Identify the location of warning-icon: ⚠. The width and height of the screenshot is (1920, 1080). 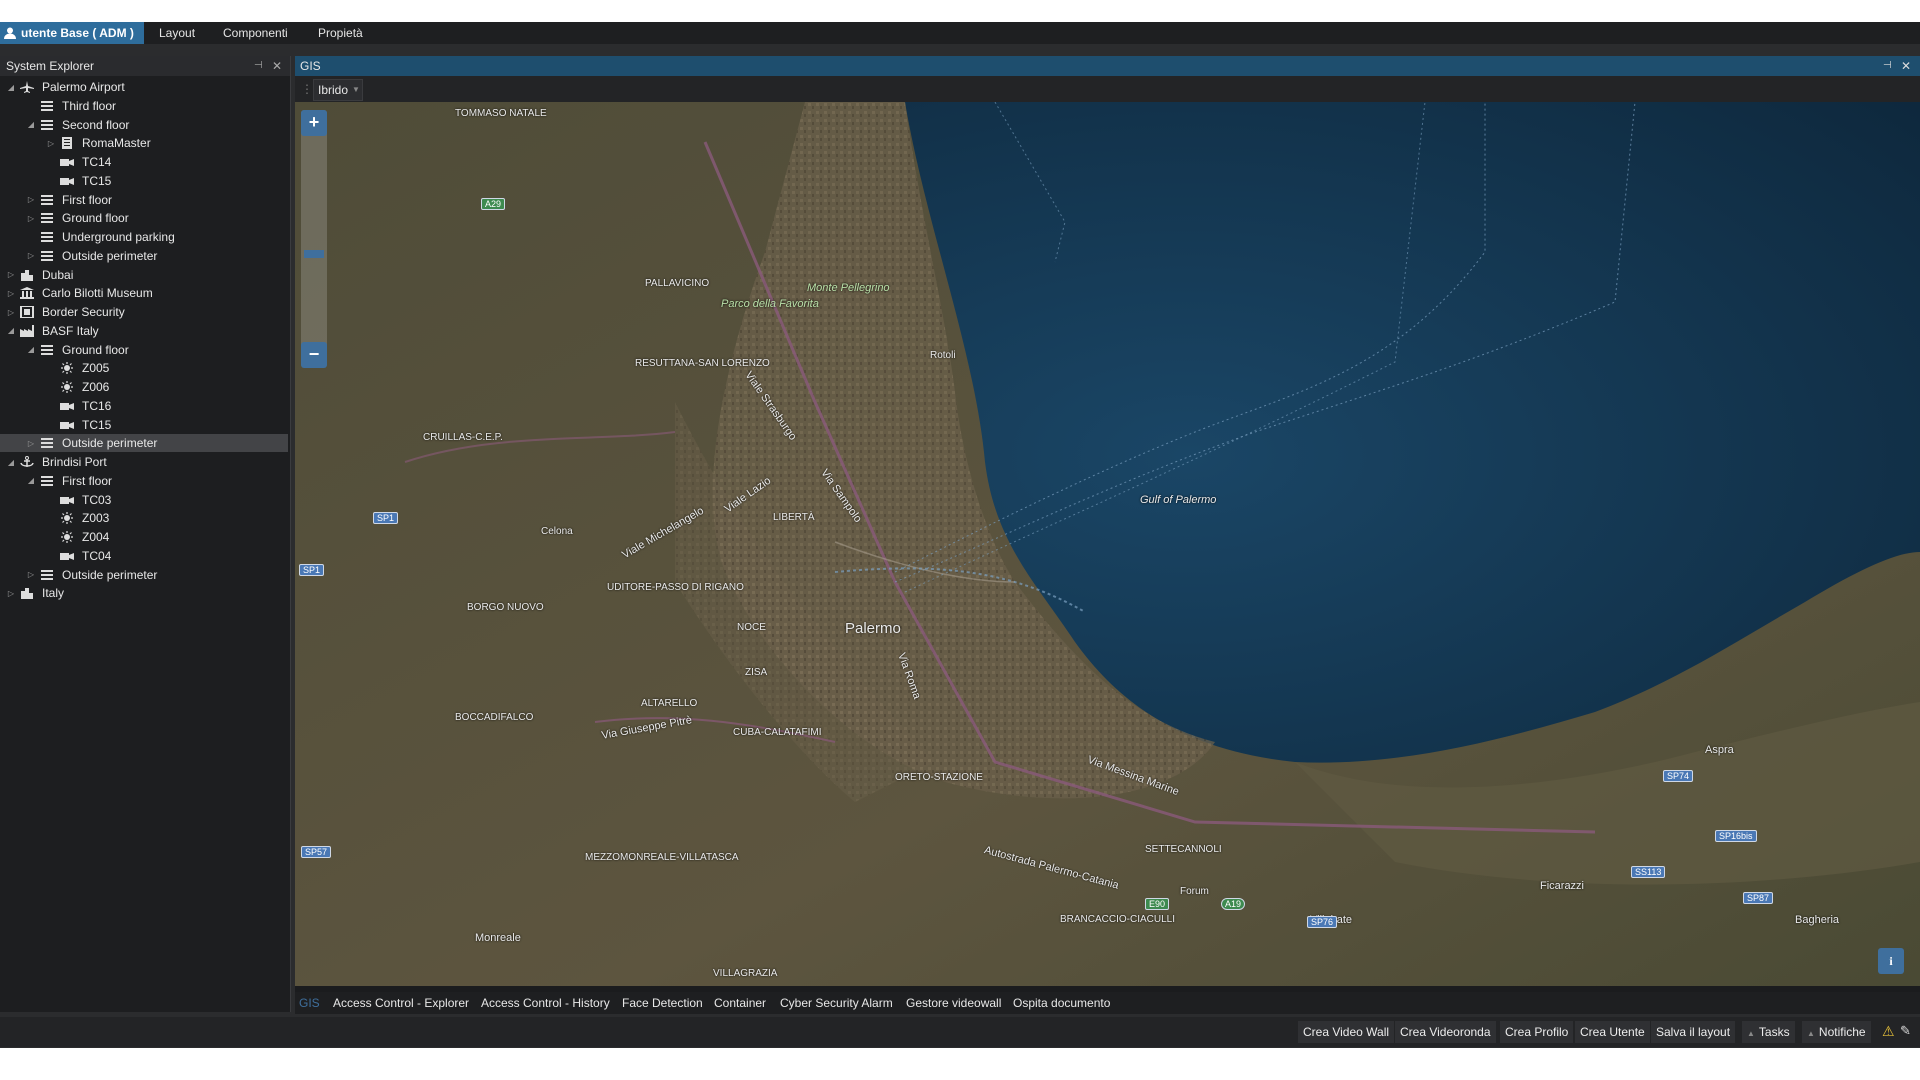
(1888, 1031).